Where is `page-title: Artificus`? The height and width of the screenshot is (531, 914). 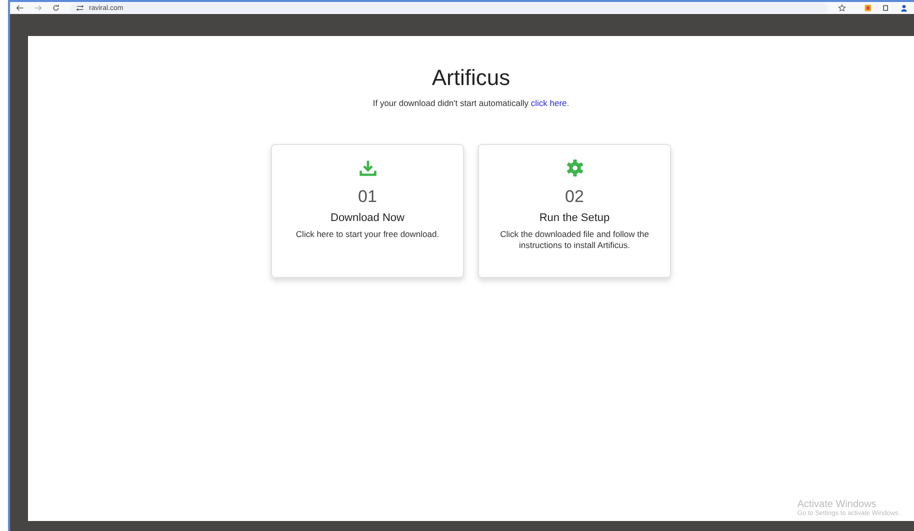
page-title: Artificus is located at coordinates (471, 78).